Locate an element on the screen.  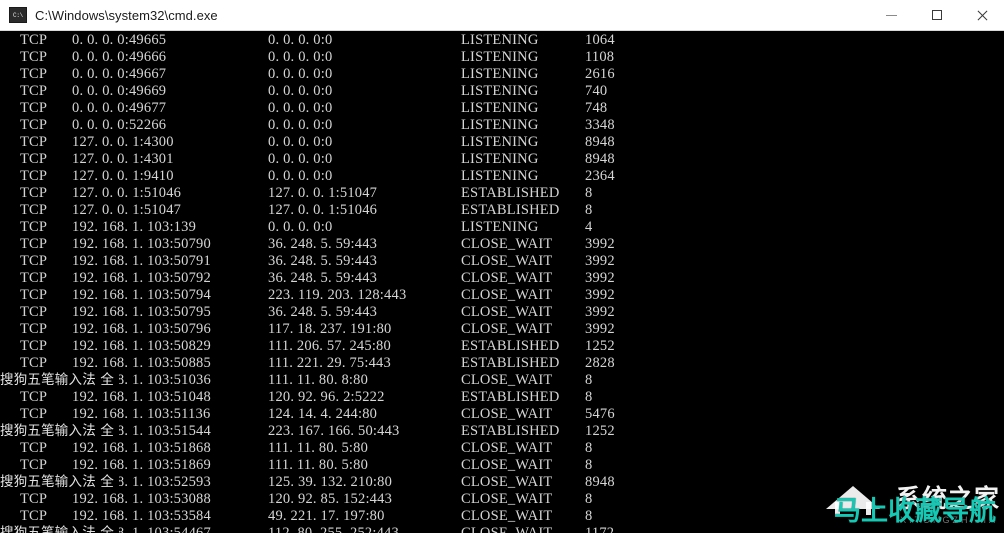
cell-foreign-address: 223. 119. 203. 128:443 is located at coordinates (337, 295).